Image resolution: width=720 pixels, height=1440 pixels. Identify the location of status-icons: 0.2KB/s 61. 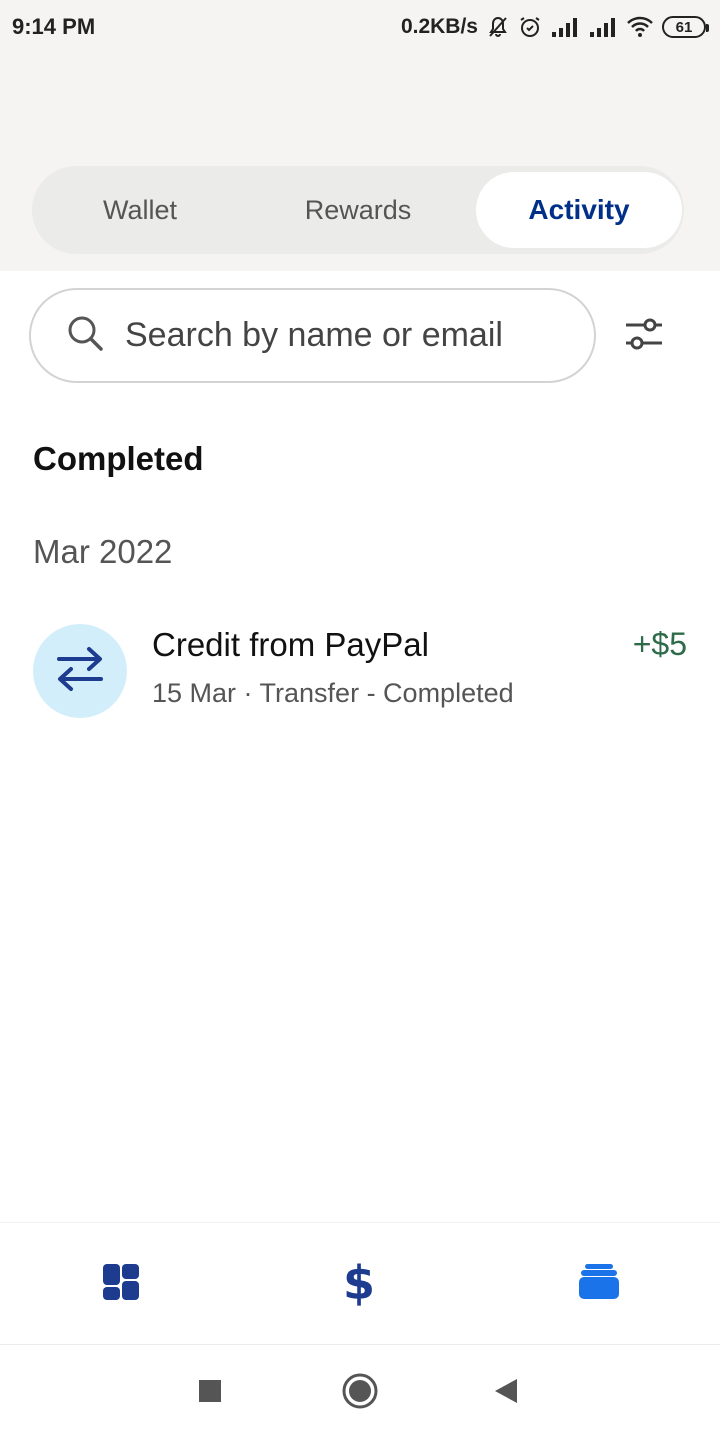
(554, 27).